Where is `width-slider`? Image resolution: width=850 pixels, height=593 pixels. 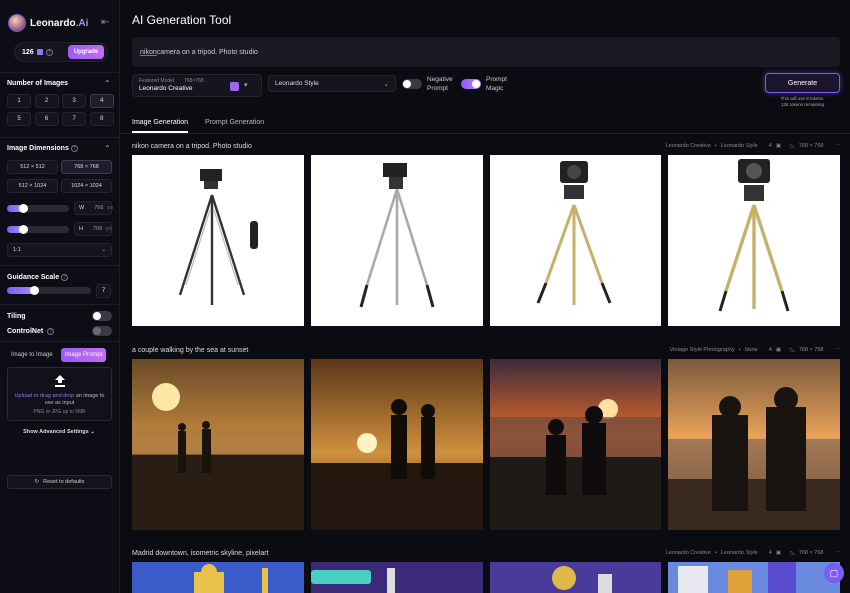 width-slider is located at coordinates (38, 208).